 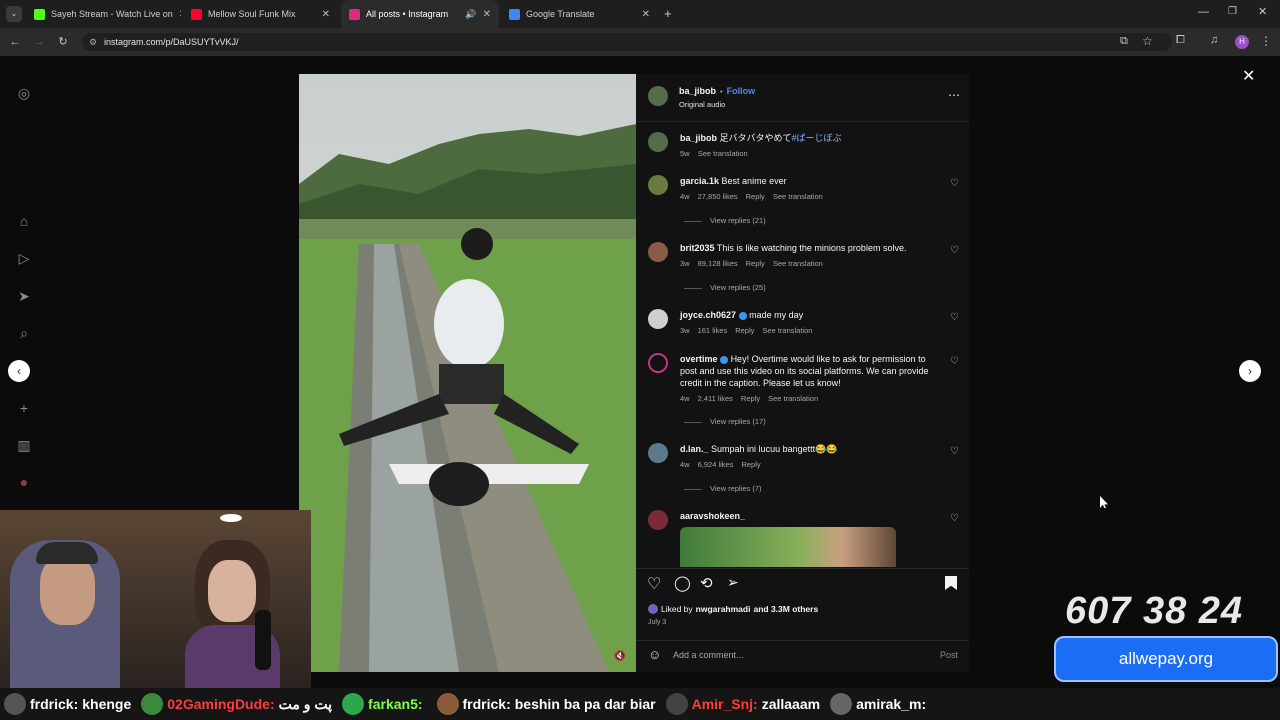 I want to click on view-replies-button: View replies (7), so click(x=723, y=488).